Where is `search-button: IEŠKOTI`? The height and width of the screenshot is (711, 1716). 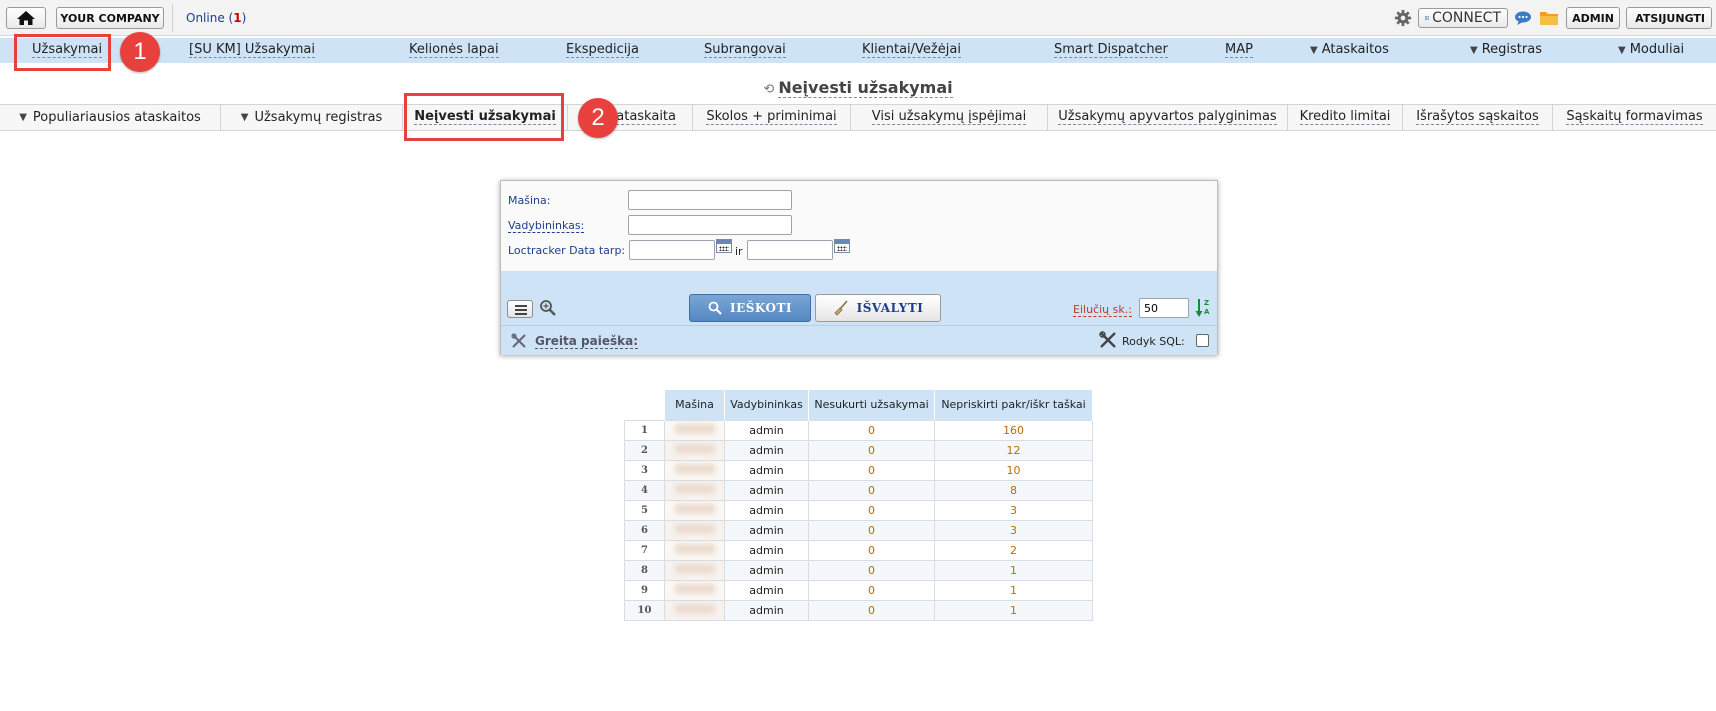
search-button: IEŠKOTI is located at coordinates (750, 308).